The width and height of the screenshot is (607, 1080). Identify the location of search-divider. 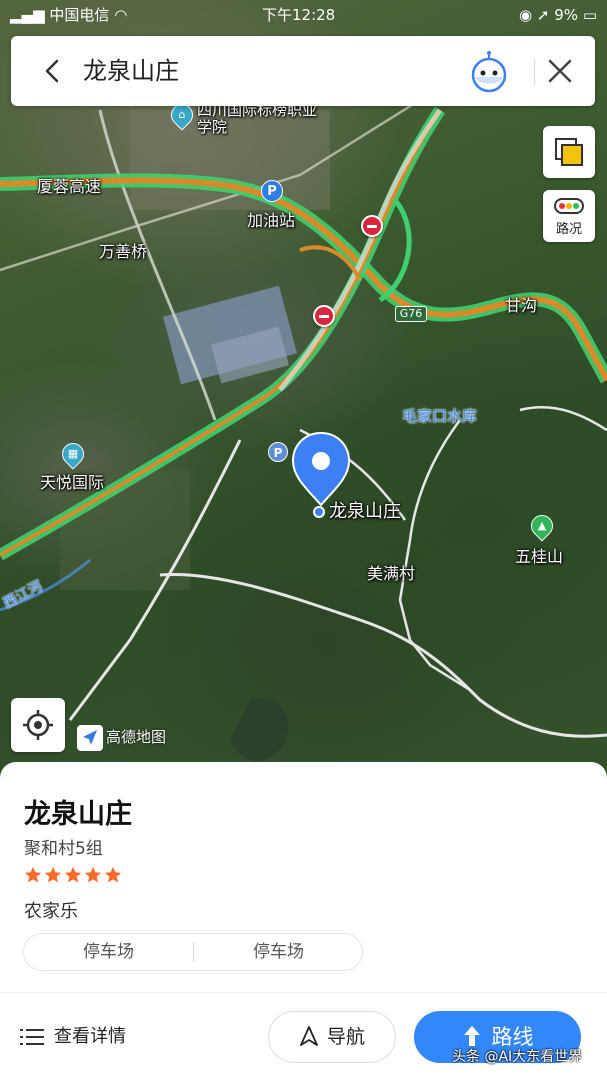
(534, 72).